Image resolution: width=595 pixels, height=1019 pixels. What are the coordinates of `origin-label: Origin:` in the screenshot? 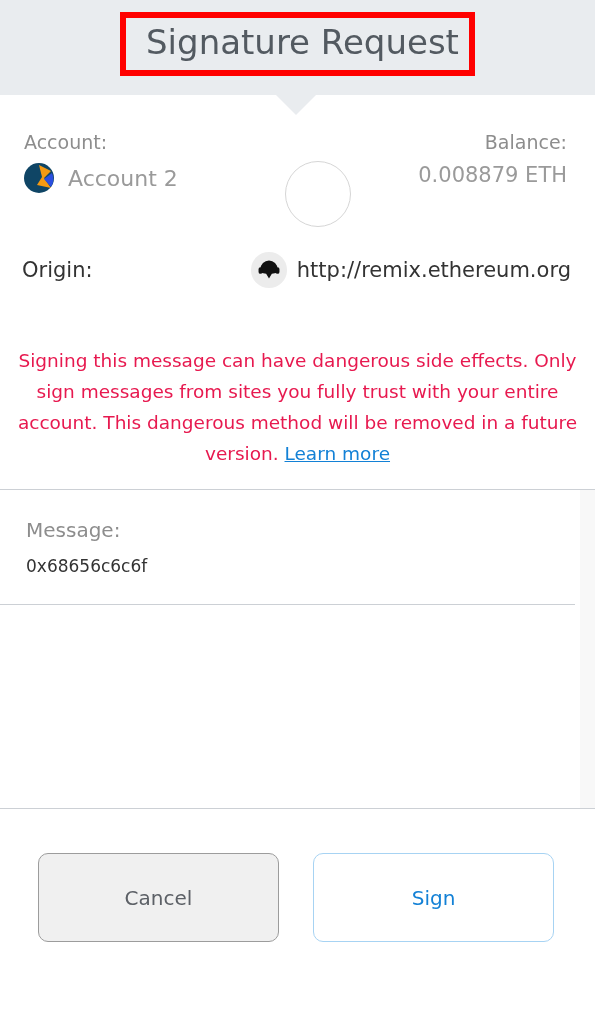 It's located at (57, 270).